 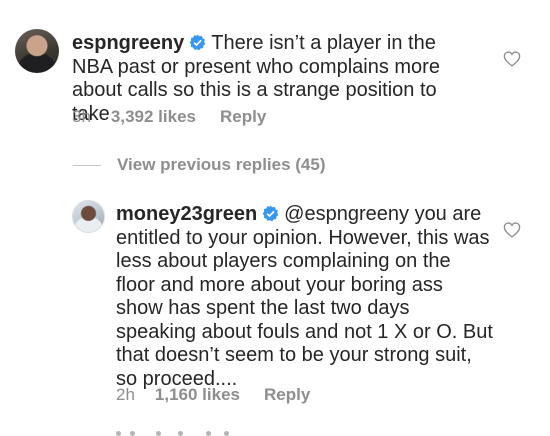 I want to click on comment-username: money23green, so click(x=186, y=214).